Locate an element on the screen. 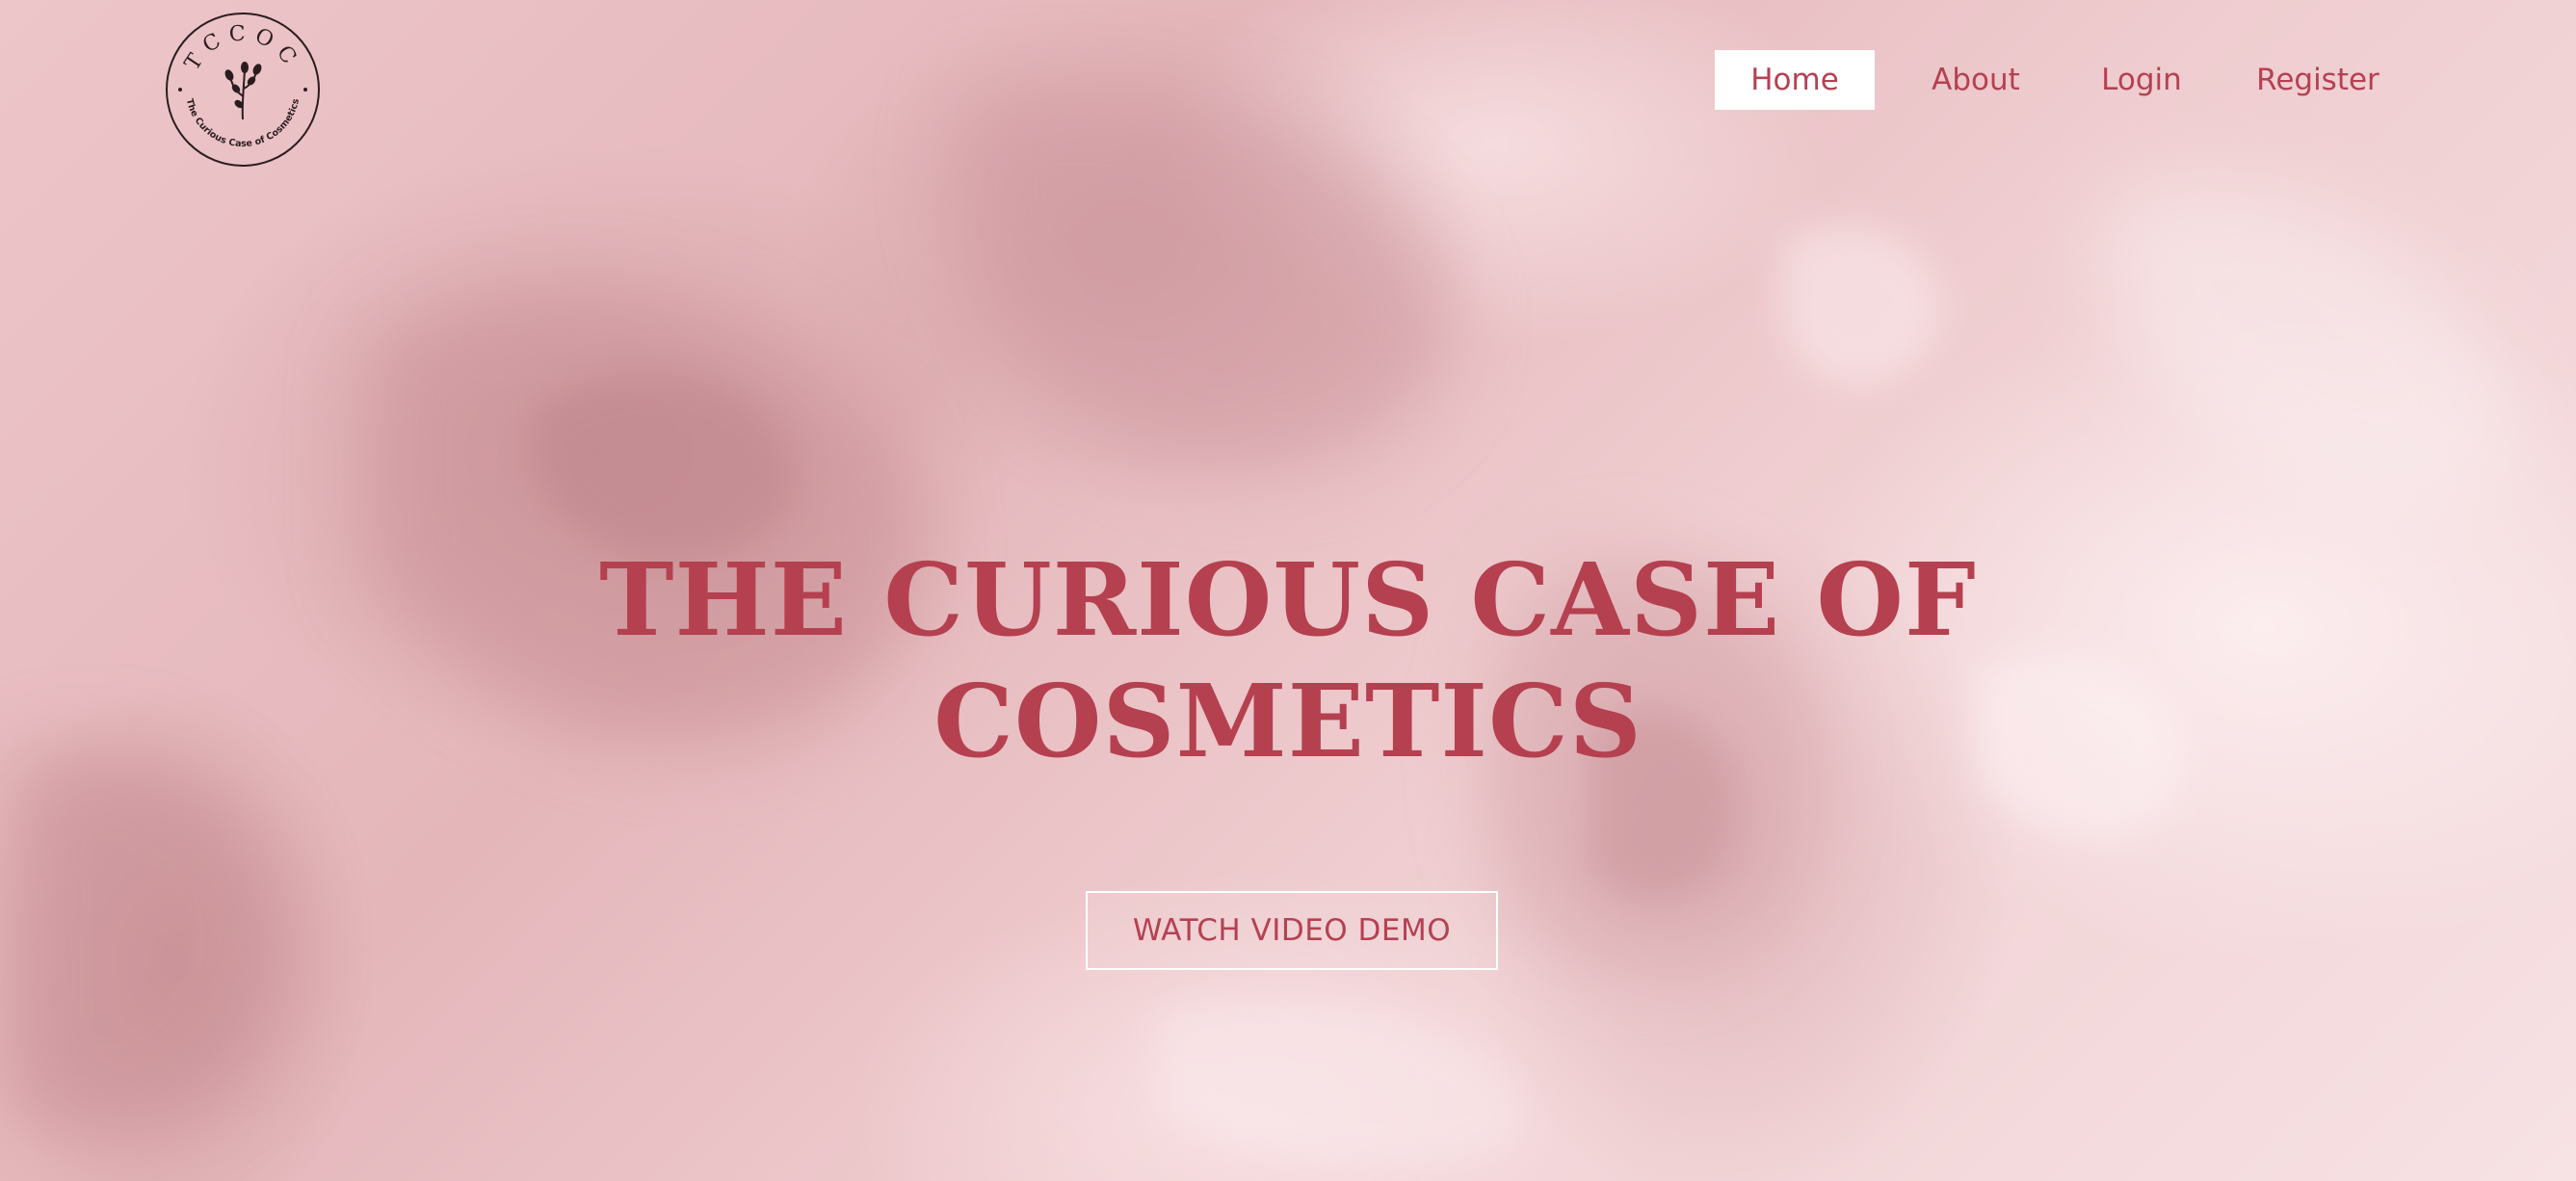 Image resolution: width=2576 pixels, height=1181 pixels. hero-title-line2: COSMETICS is located at coordinates (1288, 721).